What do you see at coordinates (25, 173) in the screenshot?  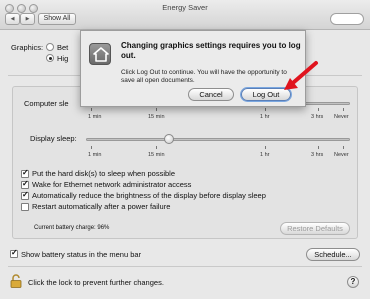 I see `hard-disk-sleep-checkbox` at bounding box center [25, 173].